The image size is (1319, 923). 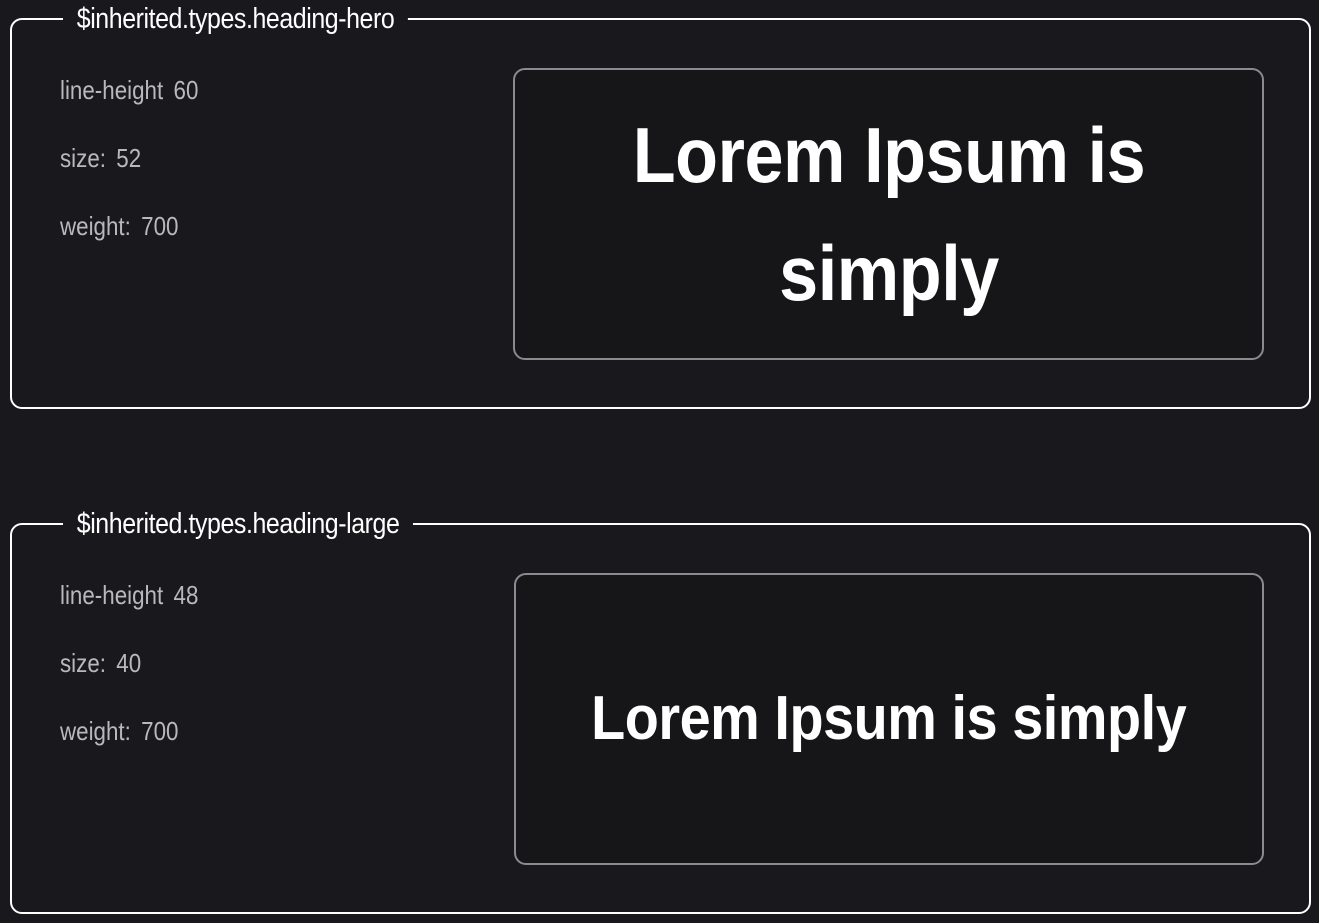 What do you see at coordinates (186, 90) in the screenshot?
I see `line-height-value: 60` at bounding box center [186, 90].